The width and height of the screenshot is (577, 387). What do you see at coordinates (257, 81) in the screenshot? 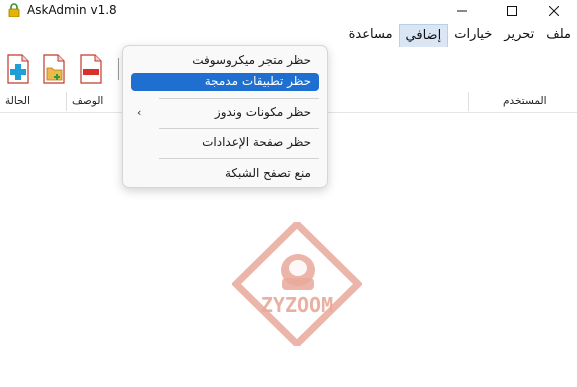
I see `menu-option-label: حظر تطبيقات مدمجة` at bounding box center [257, 81].